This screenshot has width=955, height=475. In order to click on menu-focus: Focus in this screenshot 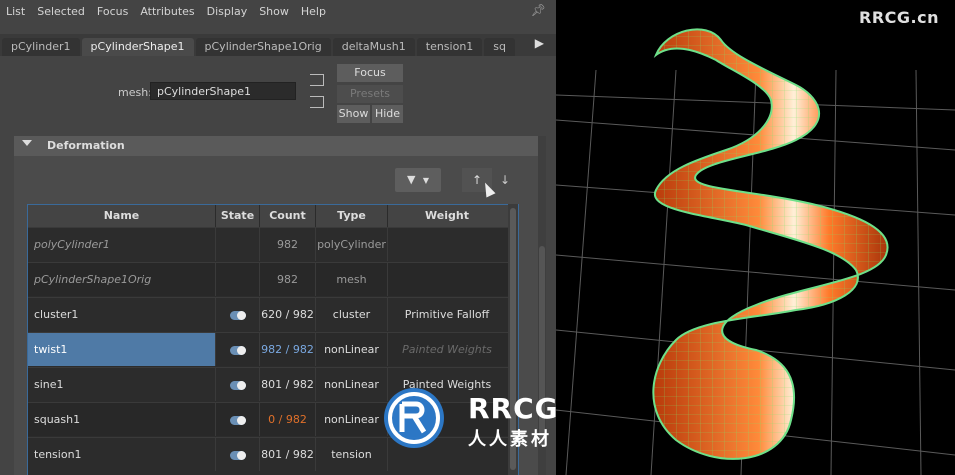, I will do `click(112, 11)`.